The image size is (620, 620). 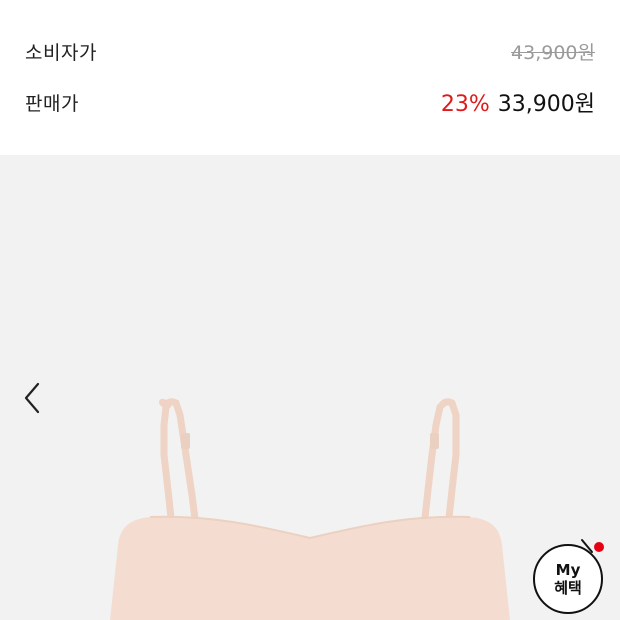 I want to click on notification-dot-icon, so click(x=599, y=547).